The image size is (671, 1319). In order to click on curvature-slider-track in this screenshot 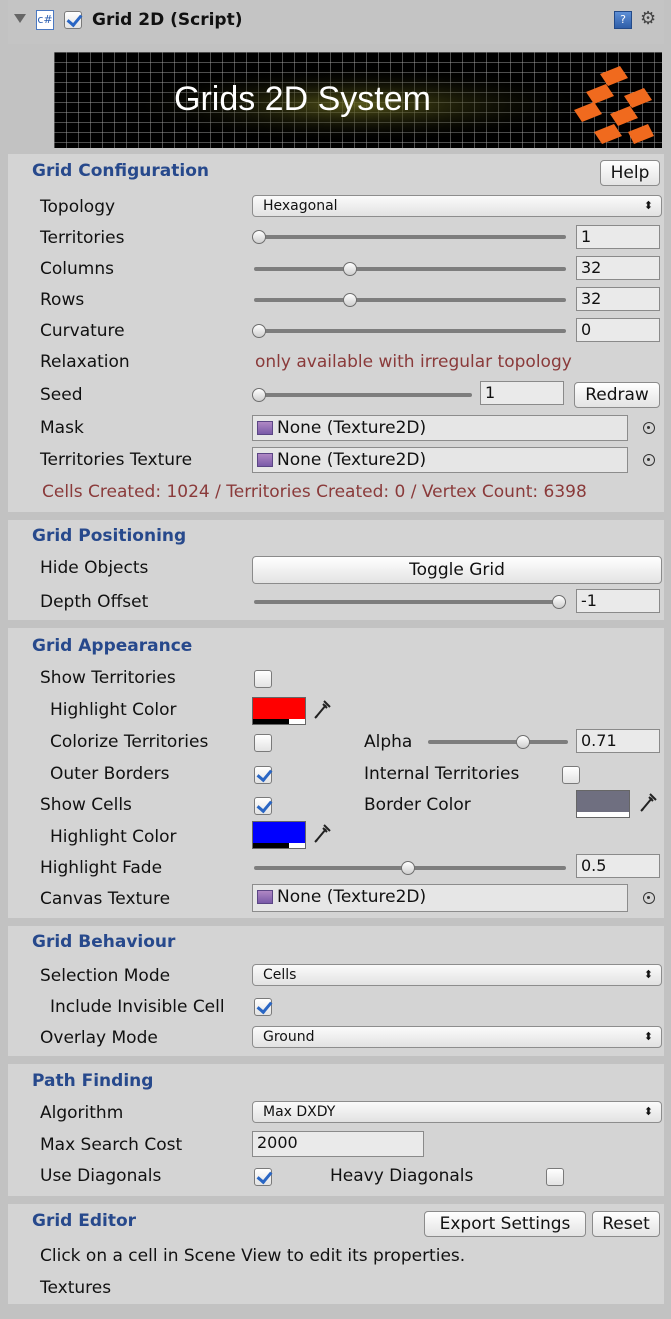, I will do `click(410, 331)`.